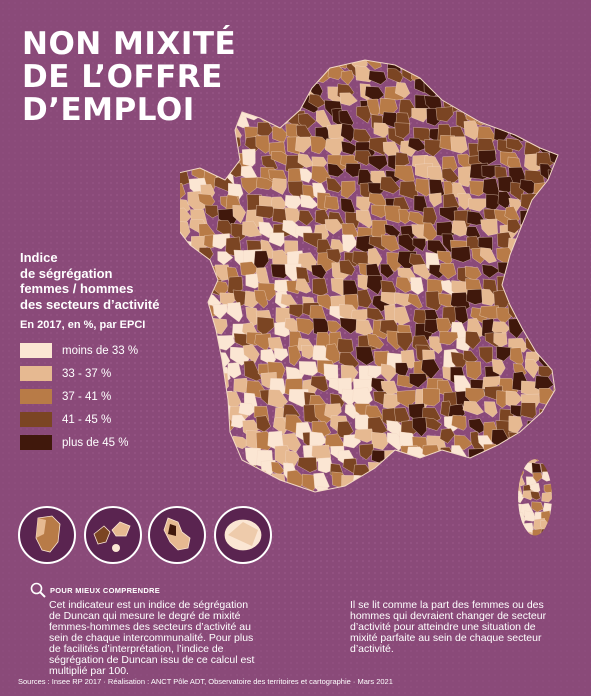  Describe the element at coordinates (66, 273) in the screenshot. I see `legend-title-line: de ségrégation` at that location.